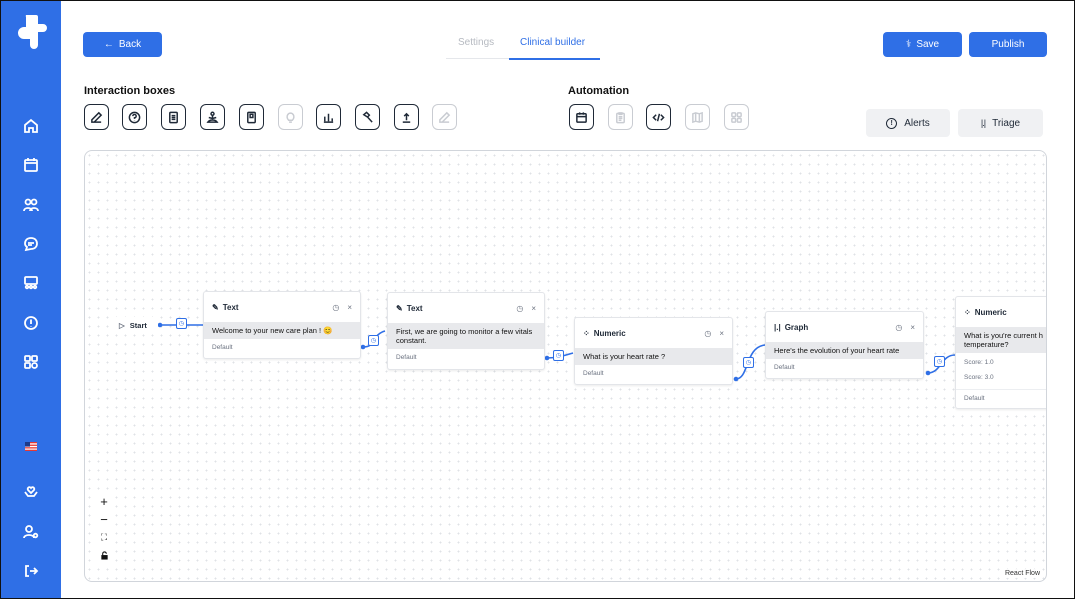 The image size is (1075, 599). What do you see at coordinates (31, 323) in the screenshot?
I see `alert-circle-icon` at bounding box center [31, 323].